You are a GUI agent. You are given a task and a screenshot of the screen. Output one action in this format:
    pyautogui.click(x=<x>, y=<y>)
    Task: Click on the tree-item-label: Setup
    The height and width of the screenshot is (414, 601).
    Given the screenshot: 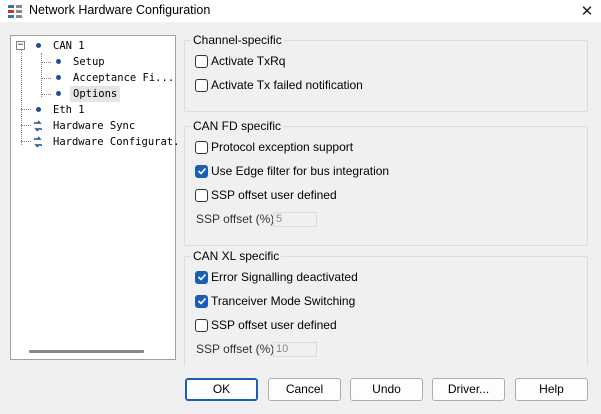 What is the action you would take?
    pyautogui.click(x=89, y=62)
    